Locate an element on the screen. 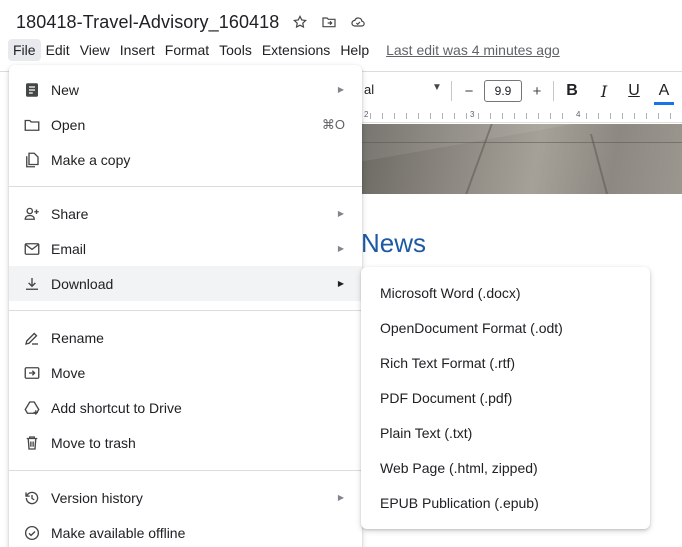 This screenshot has width=682, height=547. last-edit-link: Last edit was 4 minutes ago is located at coordinates (473, 50).